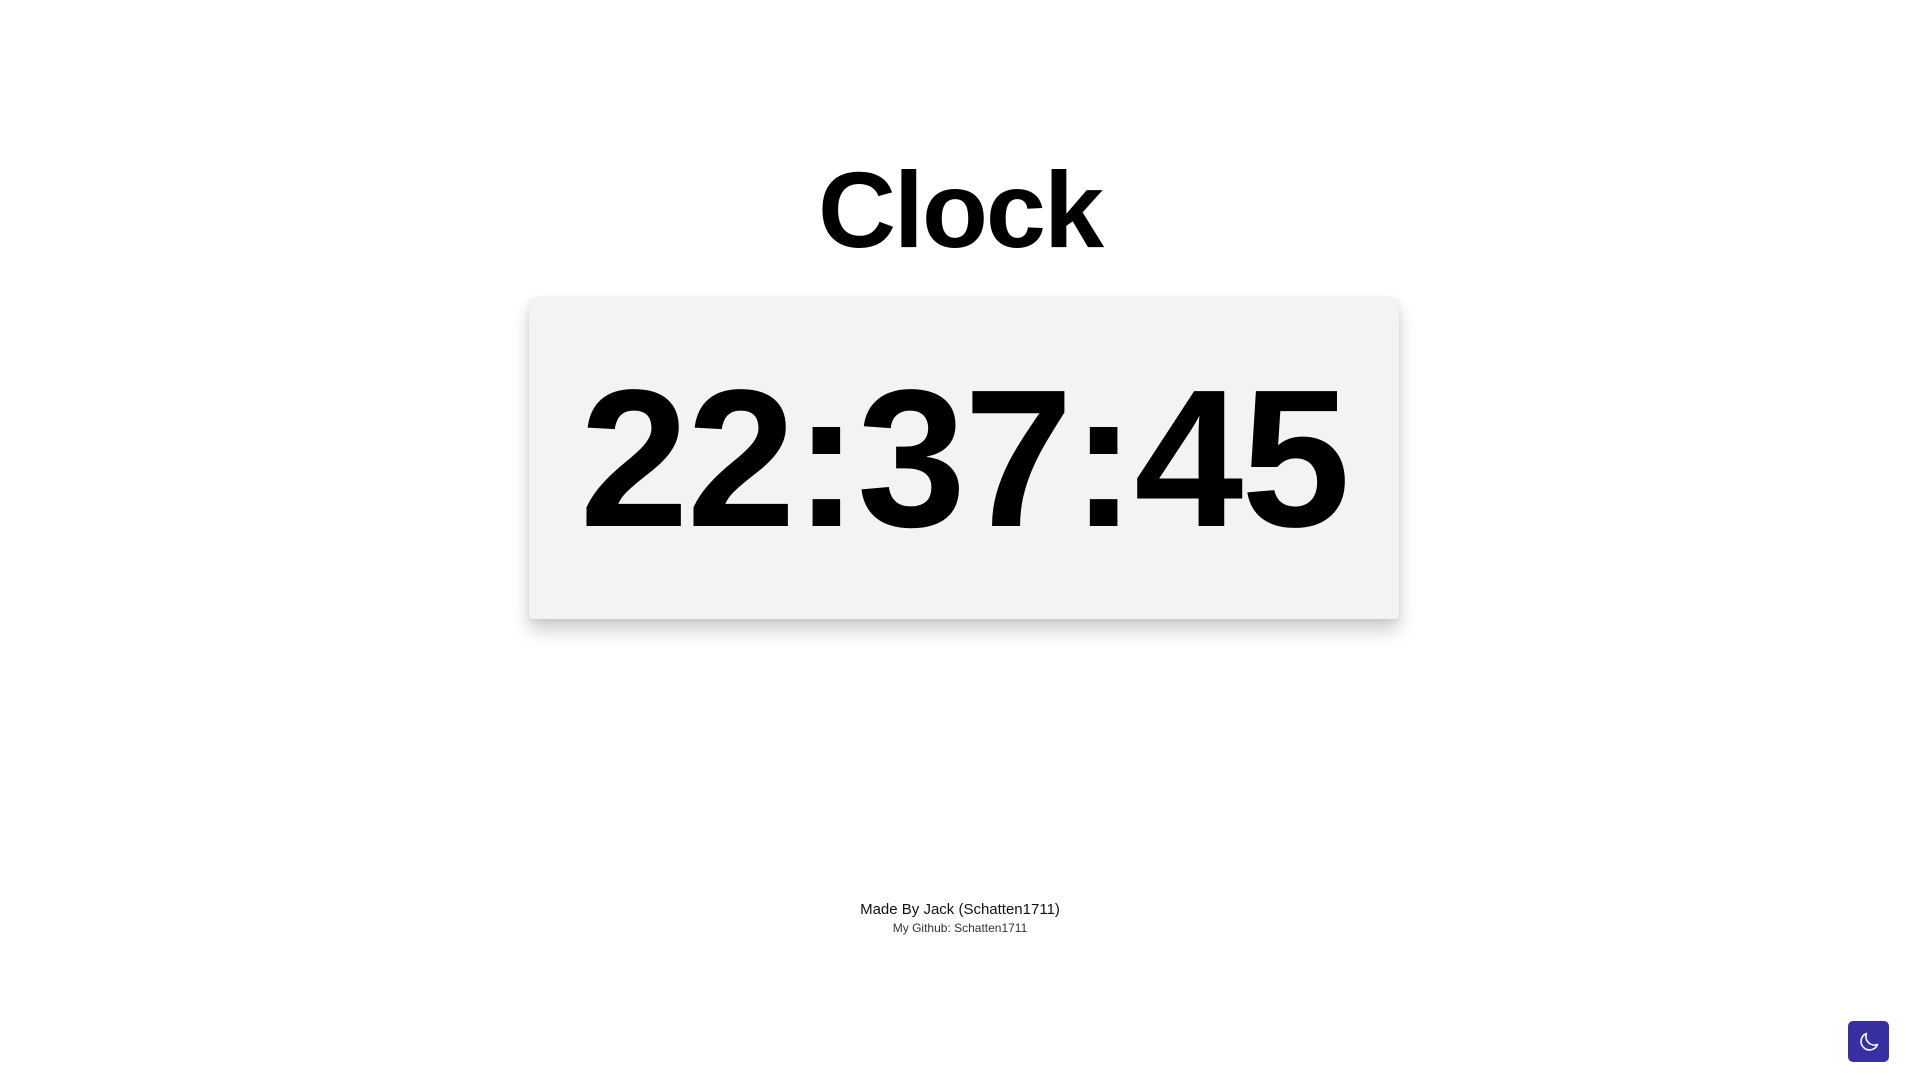 The image size is (1920, 1080). I want to click on footer-github-link: My Github: Schatten1711, so click(960, 928).